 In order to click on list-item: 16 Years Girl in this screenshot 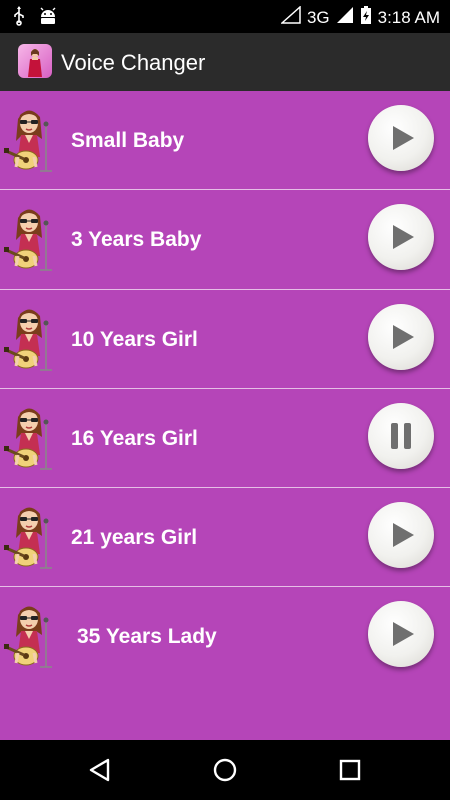, I will do `click(225, 439)`.